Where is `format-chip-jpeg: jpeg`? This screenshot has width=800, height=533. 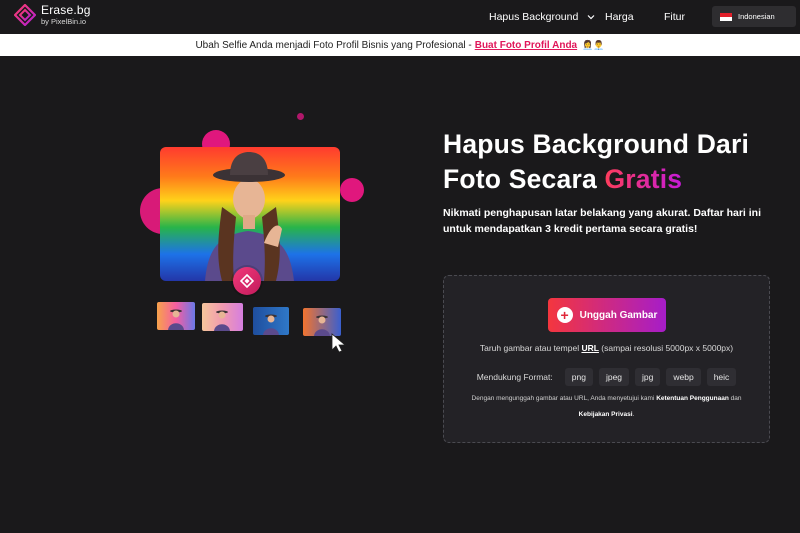
format-chip-jpeg: jpeg is located at coordinates (614, 377).